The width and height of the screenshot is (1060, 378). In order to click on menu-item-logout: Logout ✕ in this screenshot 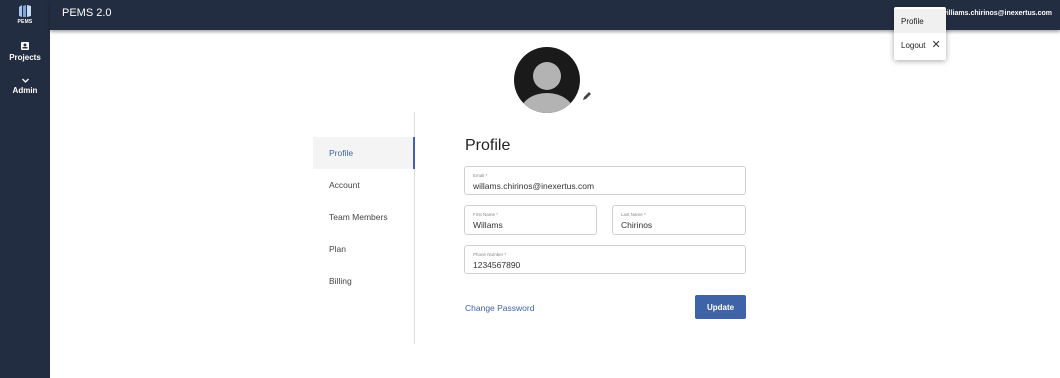, I will do `click(920, 45)`.